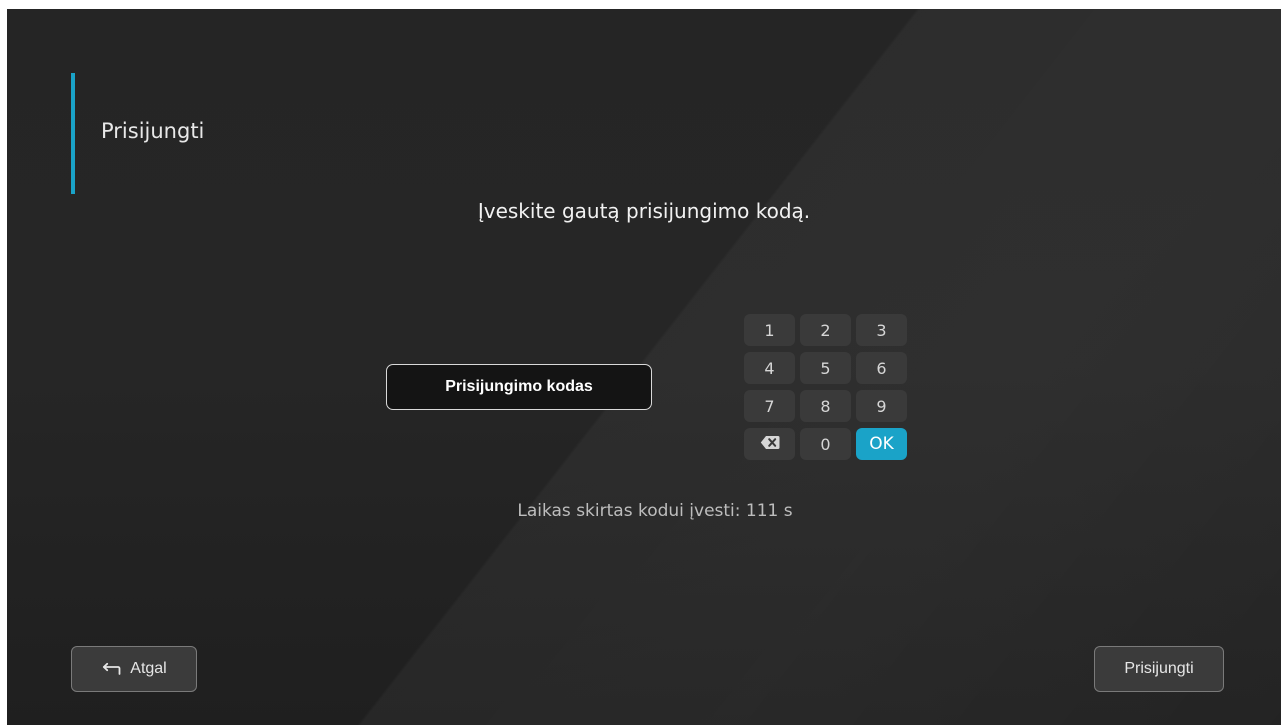  What do you see at coordinates (153, 131) in the screenshot?
I see `page-title: Prisijungti` at bounding box center [153, 131].